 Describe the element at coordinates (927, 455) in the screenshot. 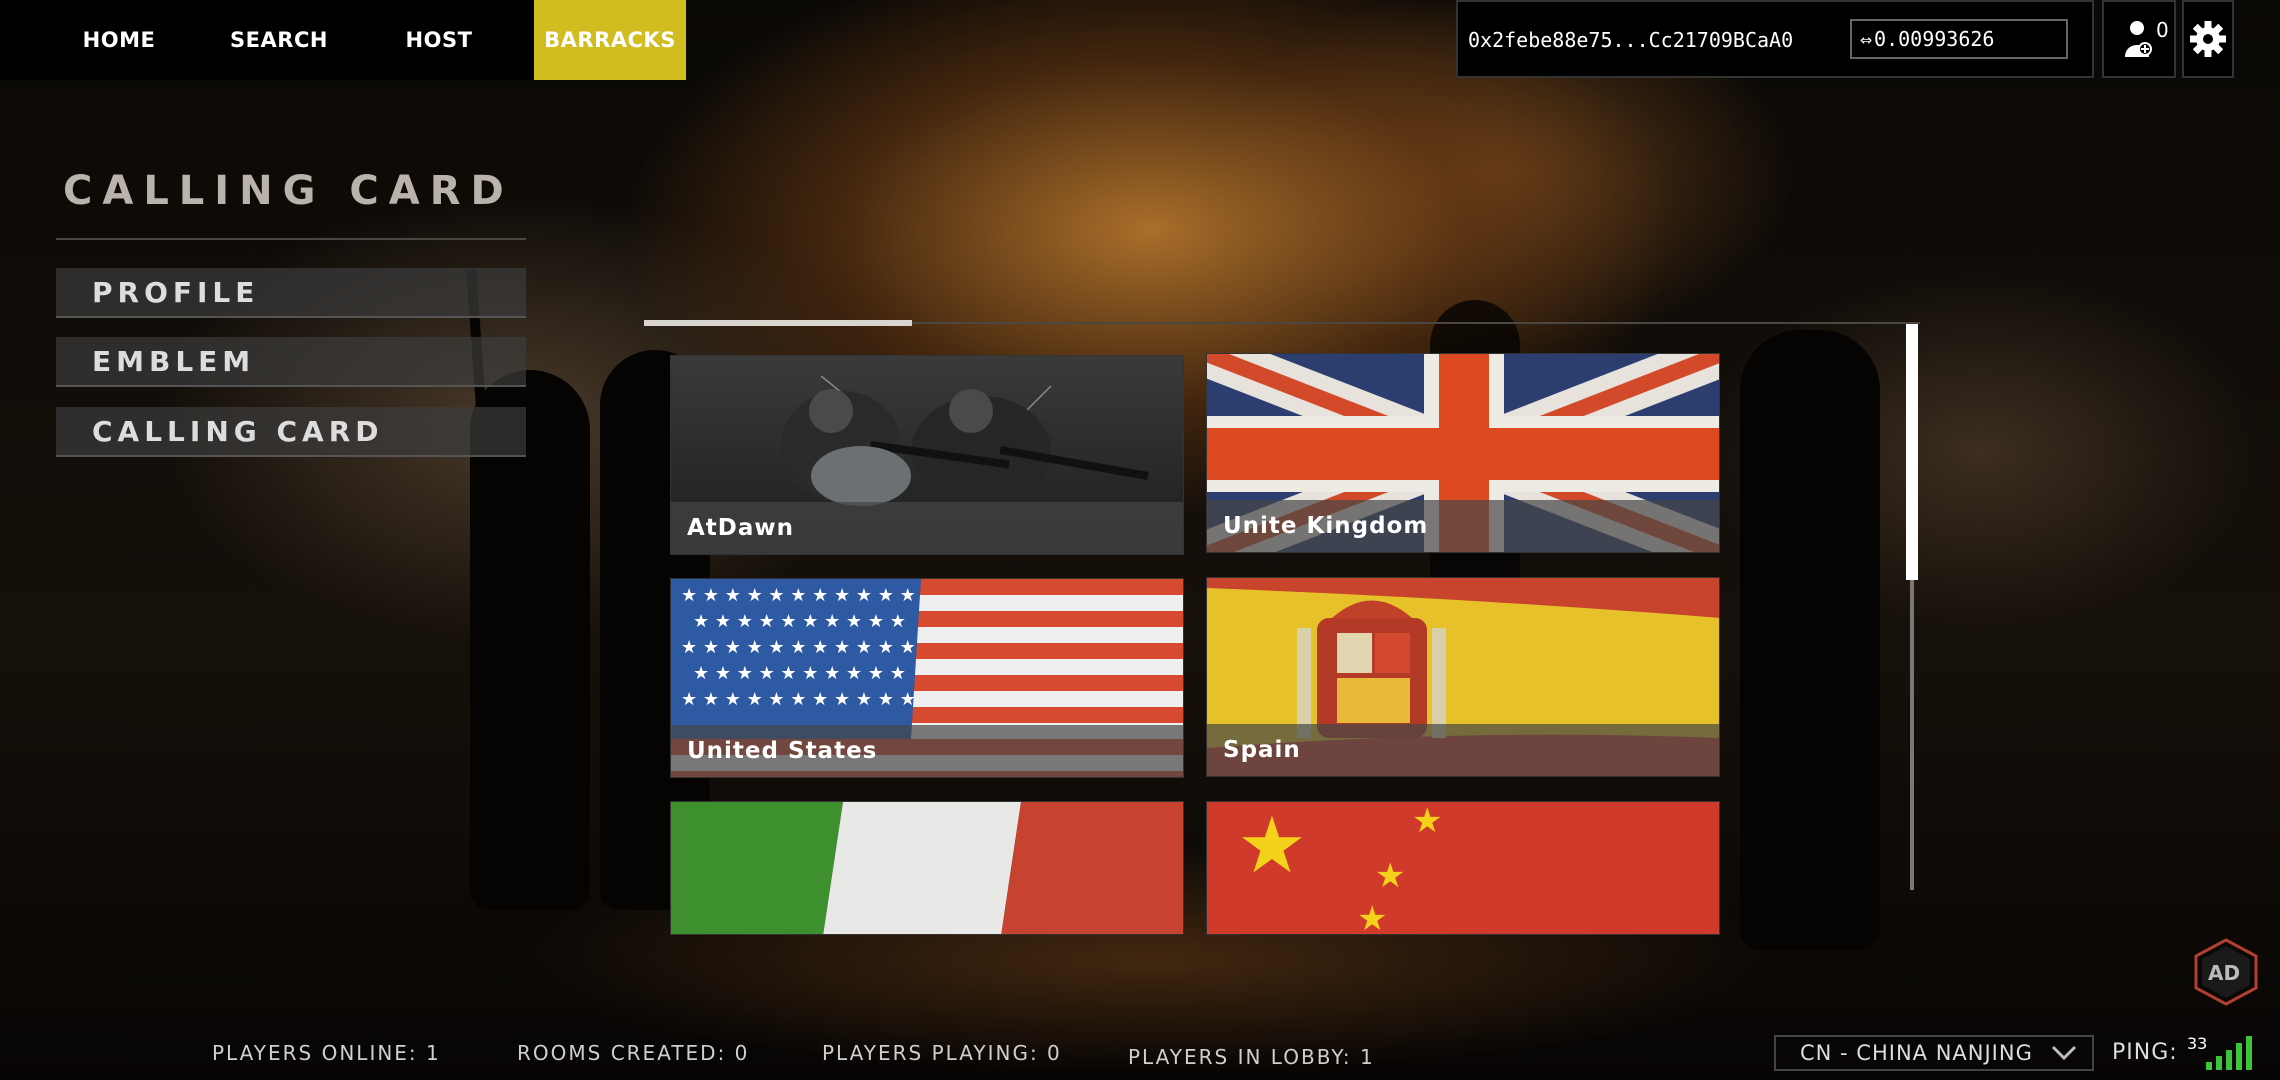

I see `card-atdawn: AtDawn` at that location.